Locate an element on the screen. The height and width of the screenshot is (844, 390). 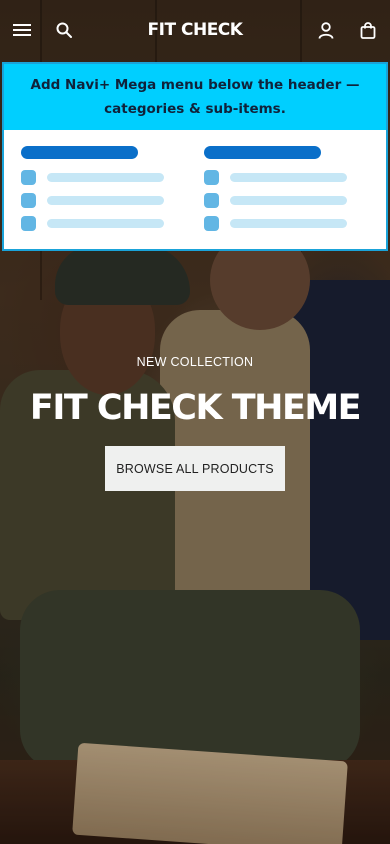
hero-eyebrow: NEW COLLECTION is located at coordinates (195, 362).